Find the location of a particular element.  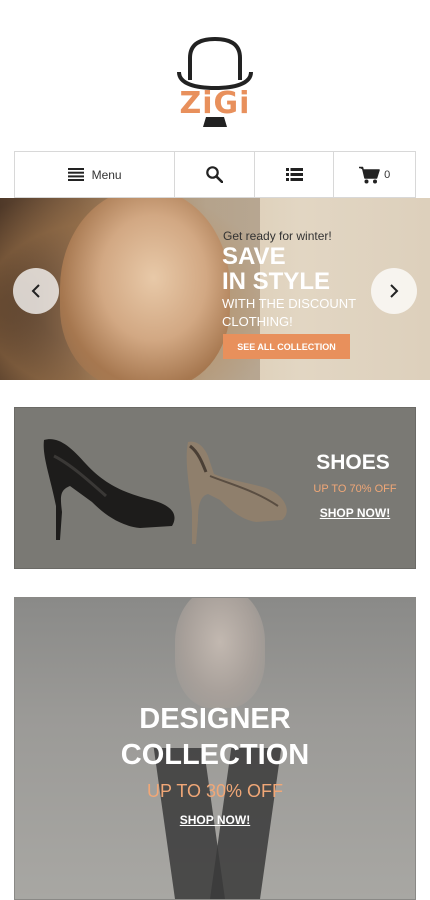

chevron-right-icon is located at coordinates (394, 291).